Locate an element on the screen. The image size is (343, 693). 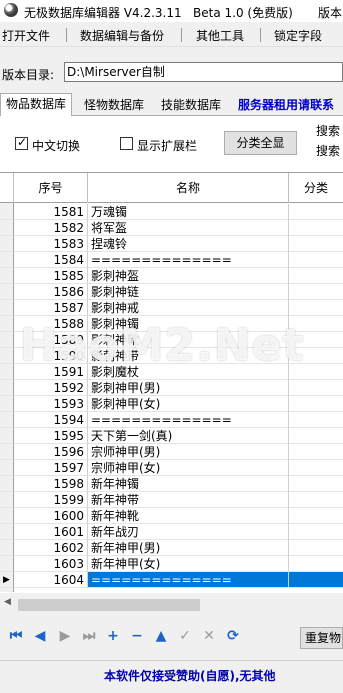
cell-id: 1603 is located at coordinates (51, 564).